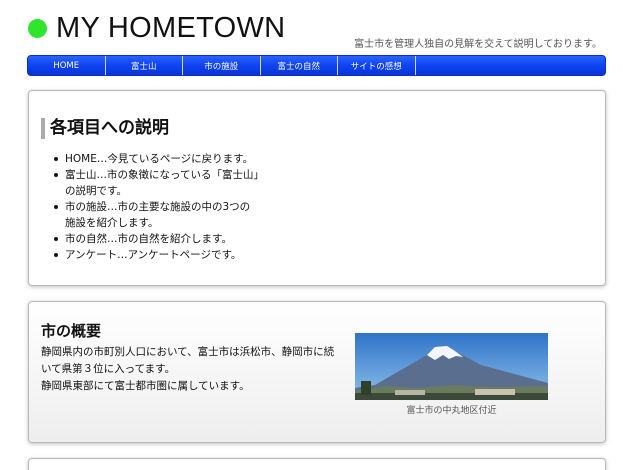  I want to click on main-nav: HOME 富士山 市の施設 富士の自然 サイトの感想, so click(316, 65).